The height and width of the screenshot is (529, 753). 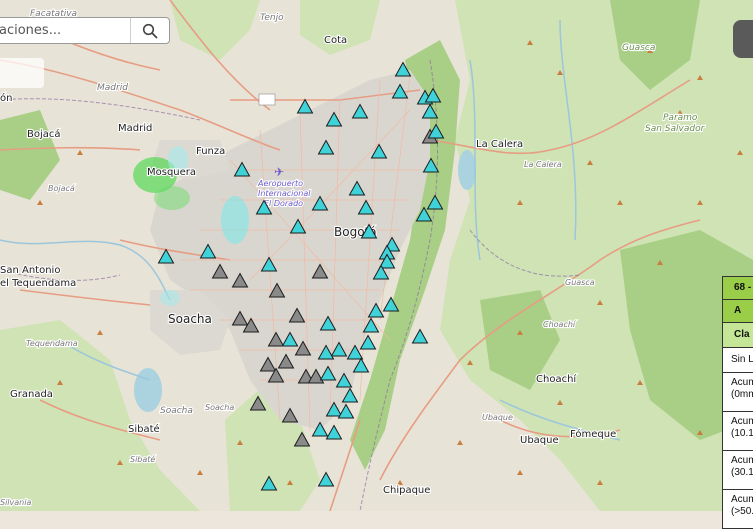 I want to click on legend-title: 68 -, so click(x=738, y=288).